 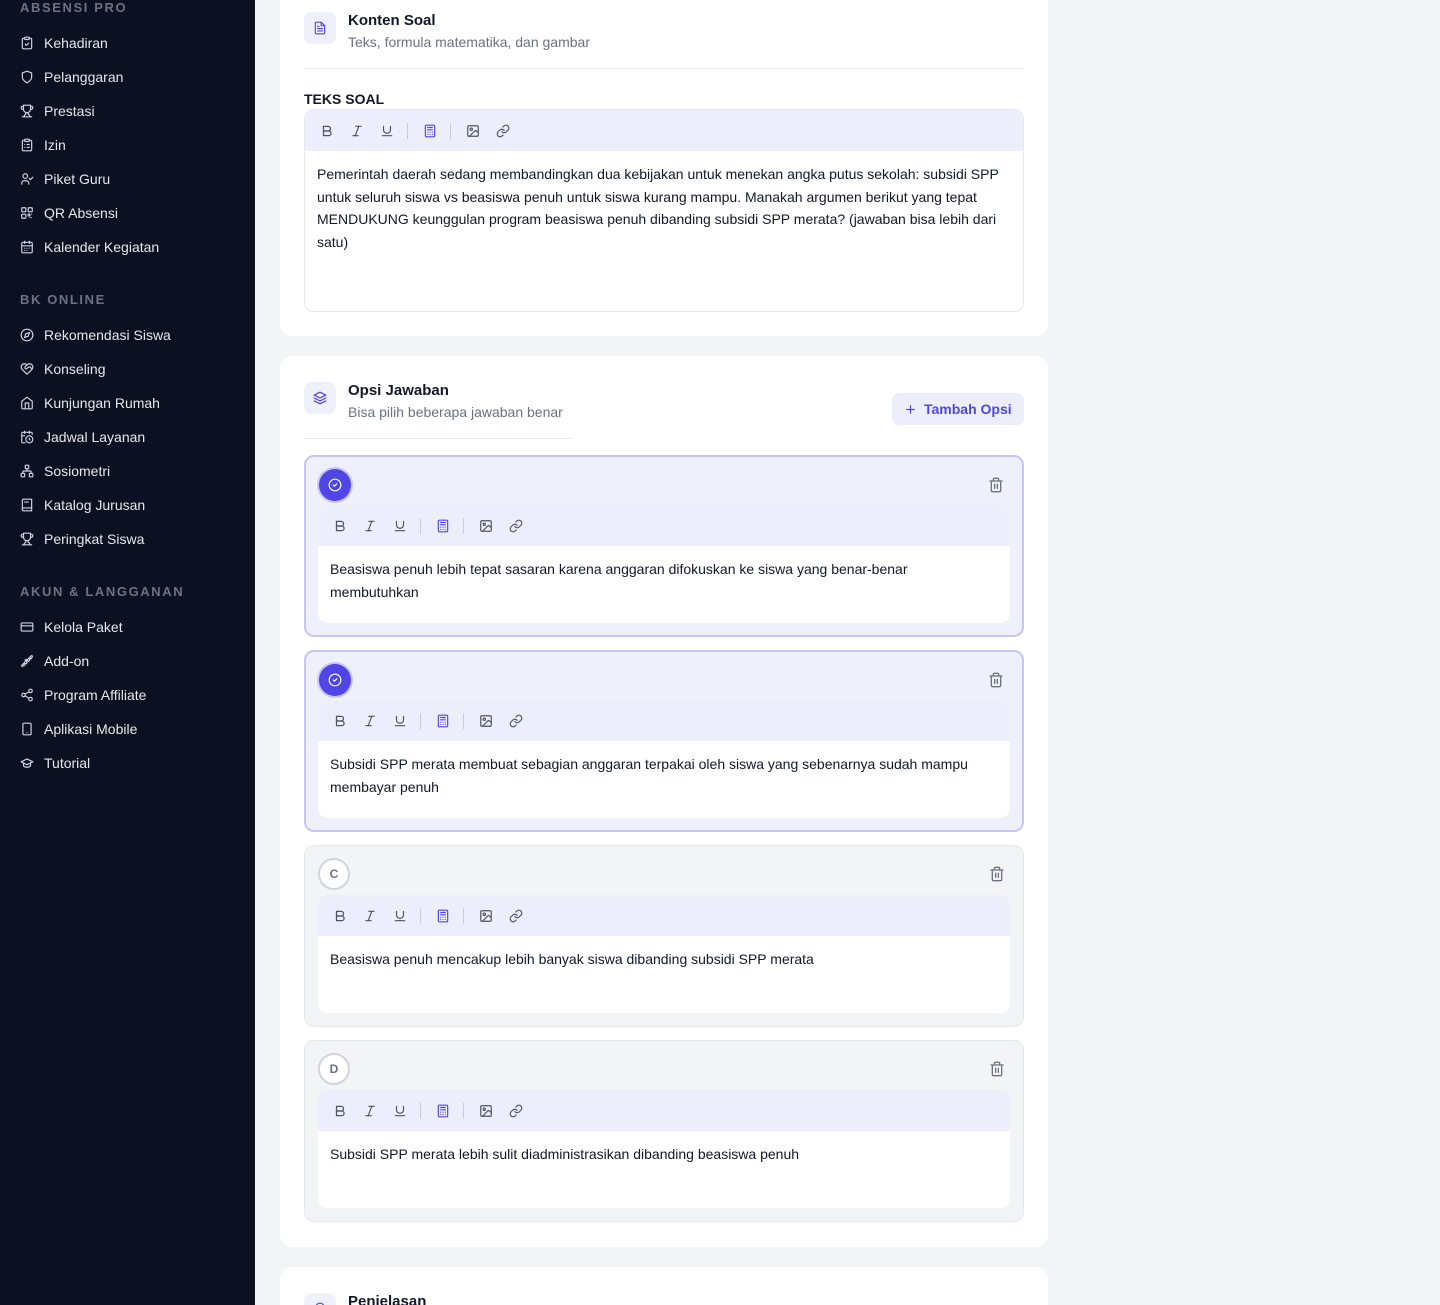 I want to click on sidebar-item-program-affiliate: Program Affiliate, so click(x=83, y=695).